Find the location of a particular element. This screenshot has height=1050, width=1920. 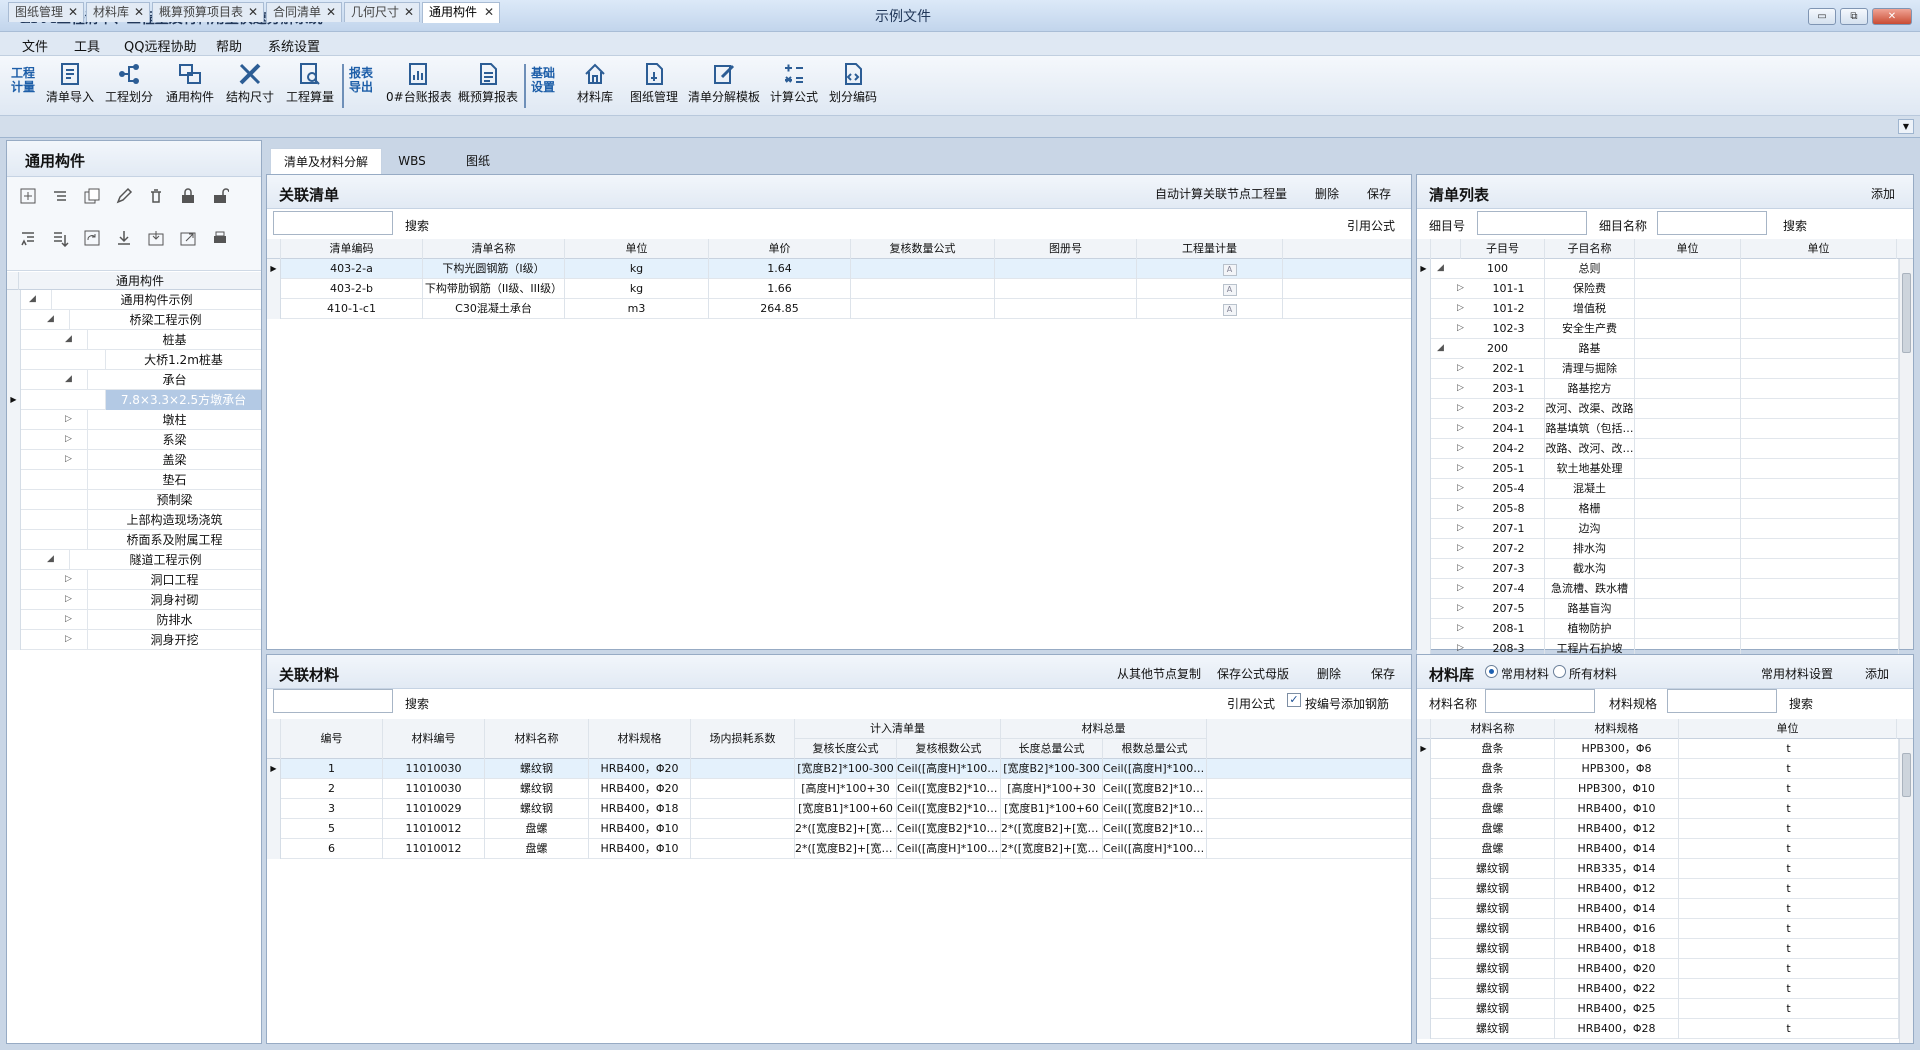

list-item: ▷ 101-2 增值税 is located at coordinates (1658, 309).